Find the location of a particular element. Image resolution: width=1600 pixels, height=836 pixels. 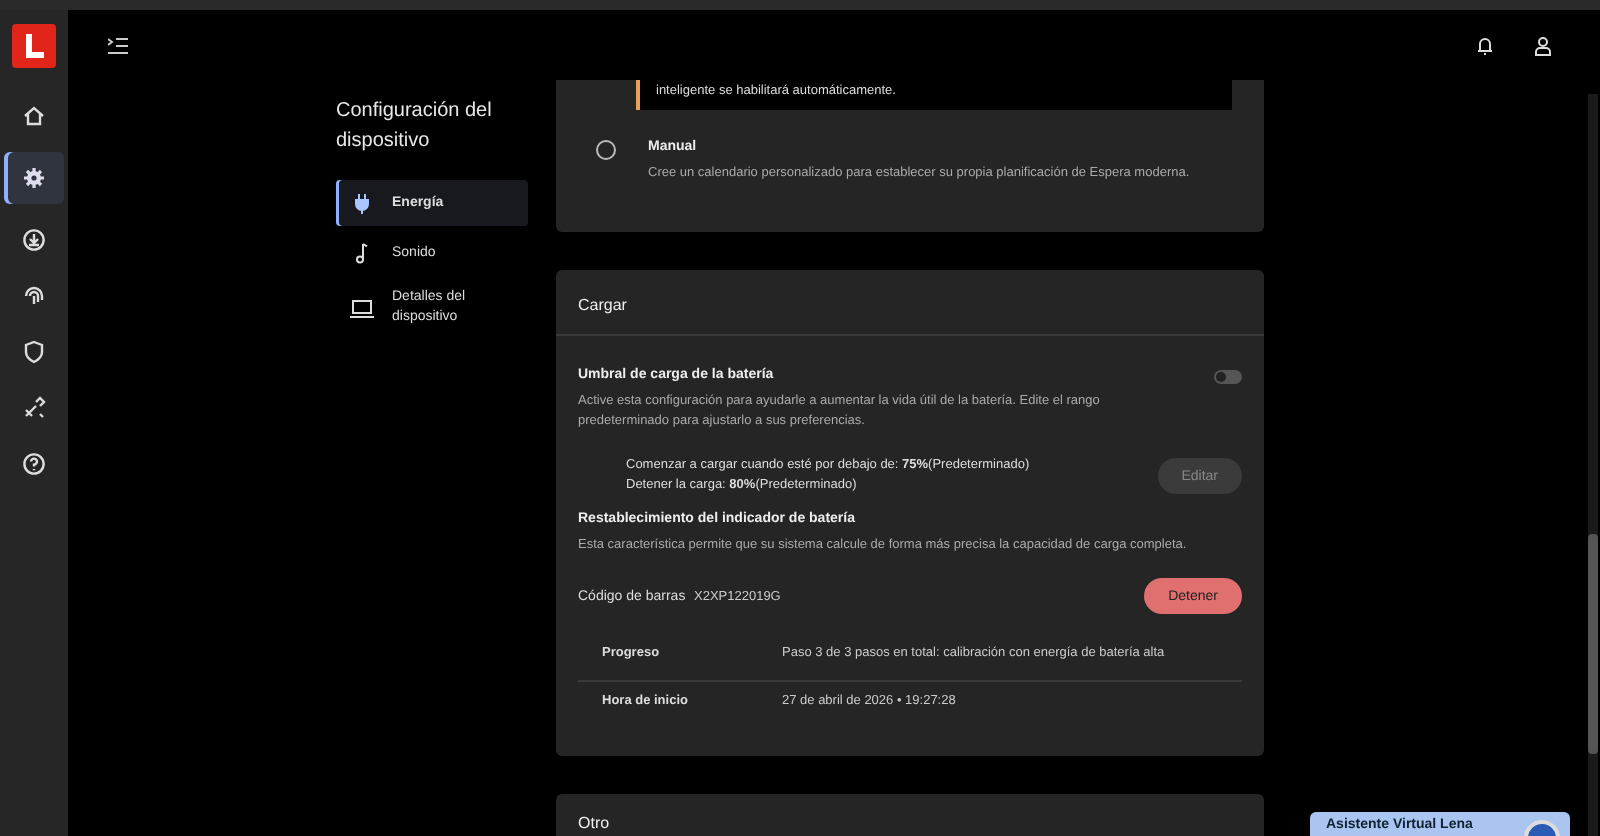

scrollbar is located at coordinates (1593, 465).